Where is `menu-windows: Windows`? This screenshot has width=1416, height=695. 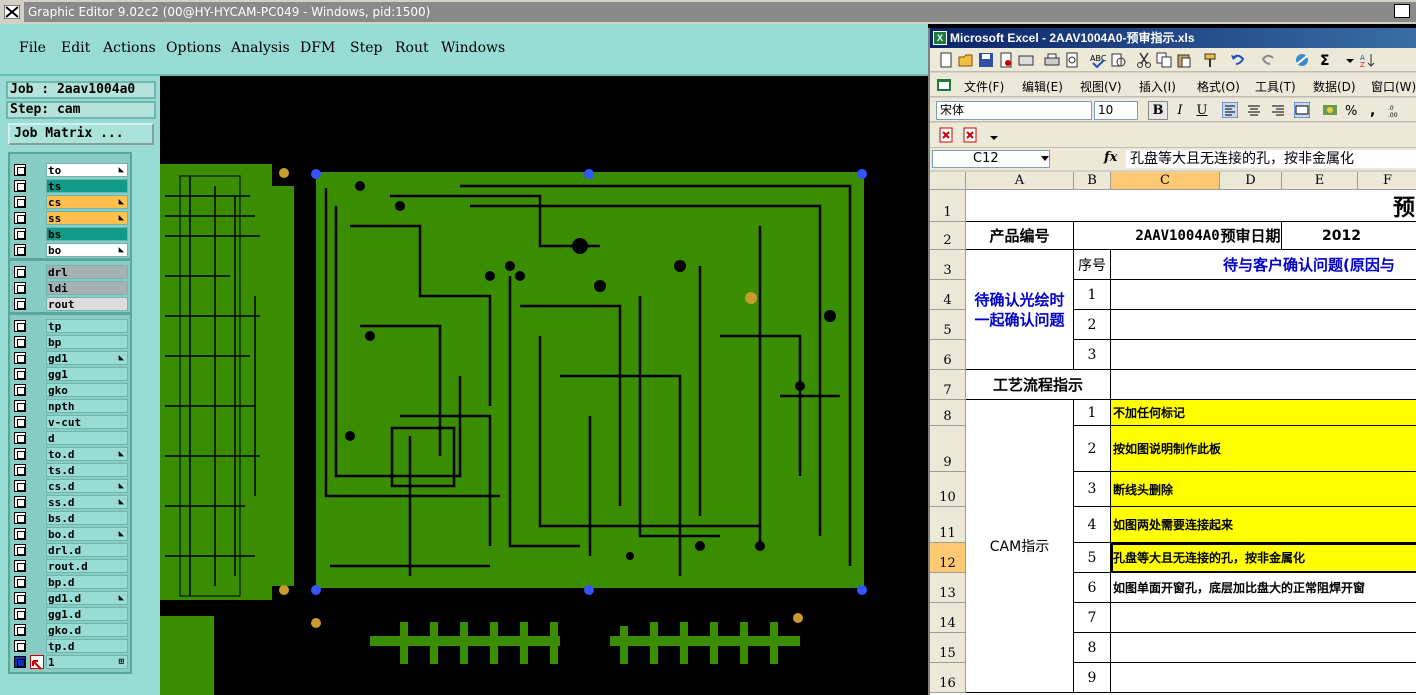
menu-windows: Windows is located at coordinates (473, 48).